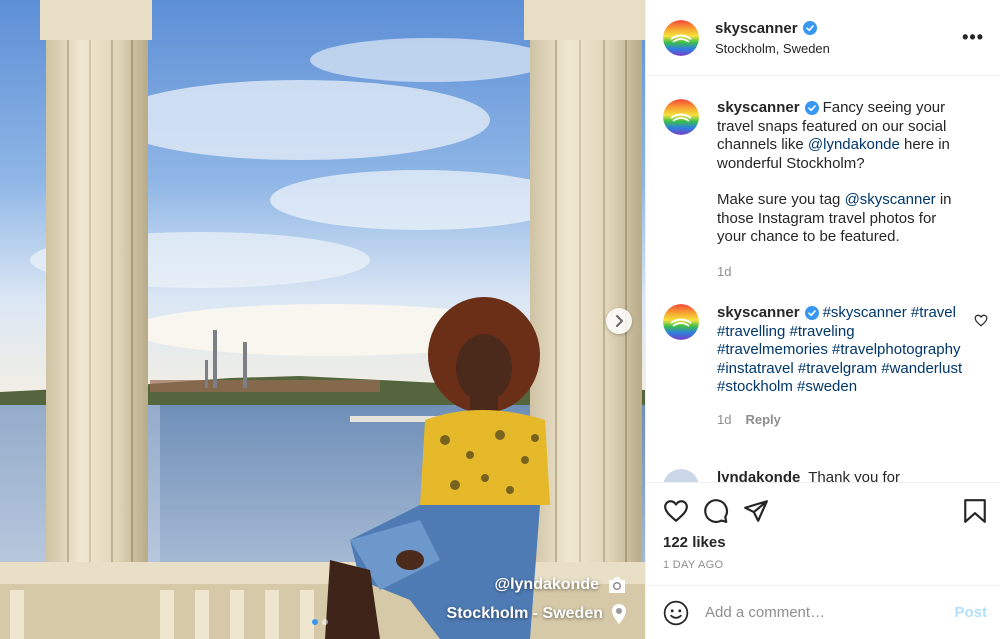 The width and height of the screenshot is (1000, 639). Describe the element at coordinates (823, 561) in the screenshot. I see `post-date: 1 DAY AGO` at that location.